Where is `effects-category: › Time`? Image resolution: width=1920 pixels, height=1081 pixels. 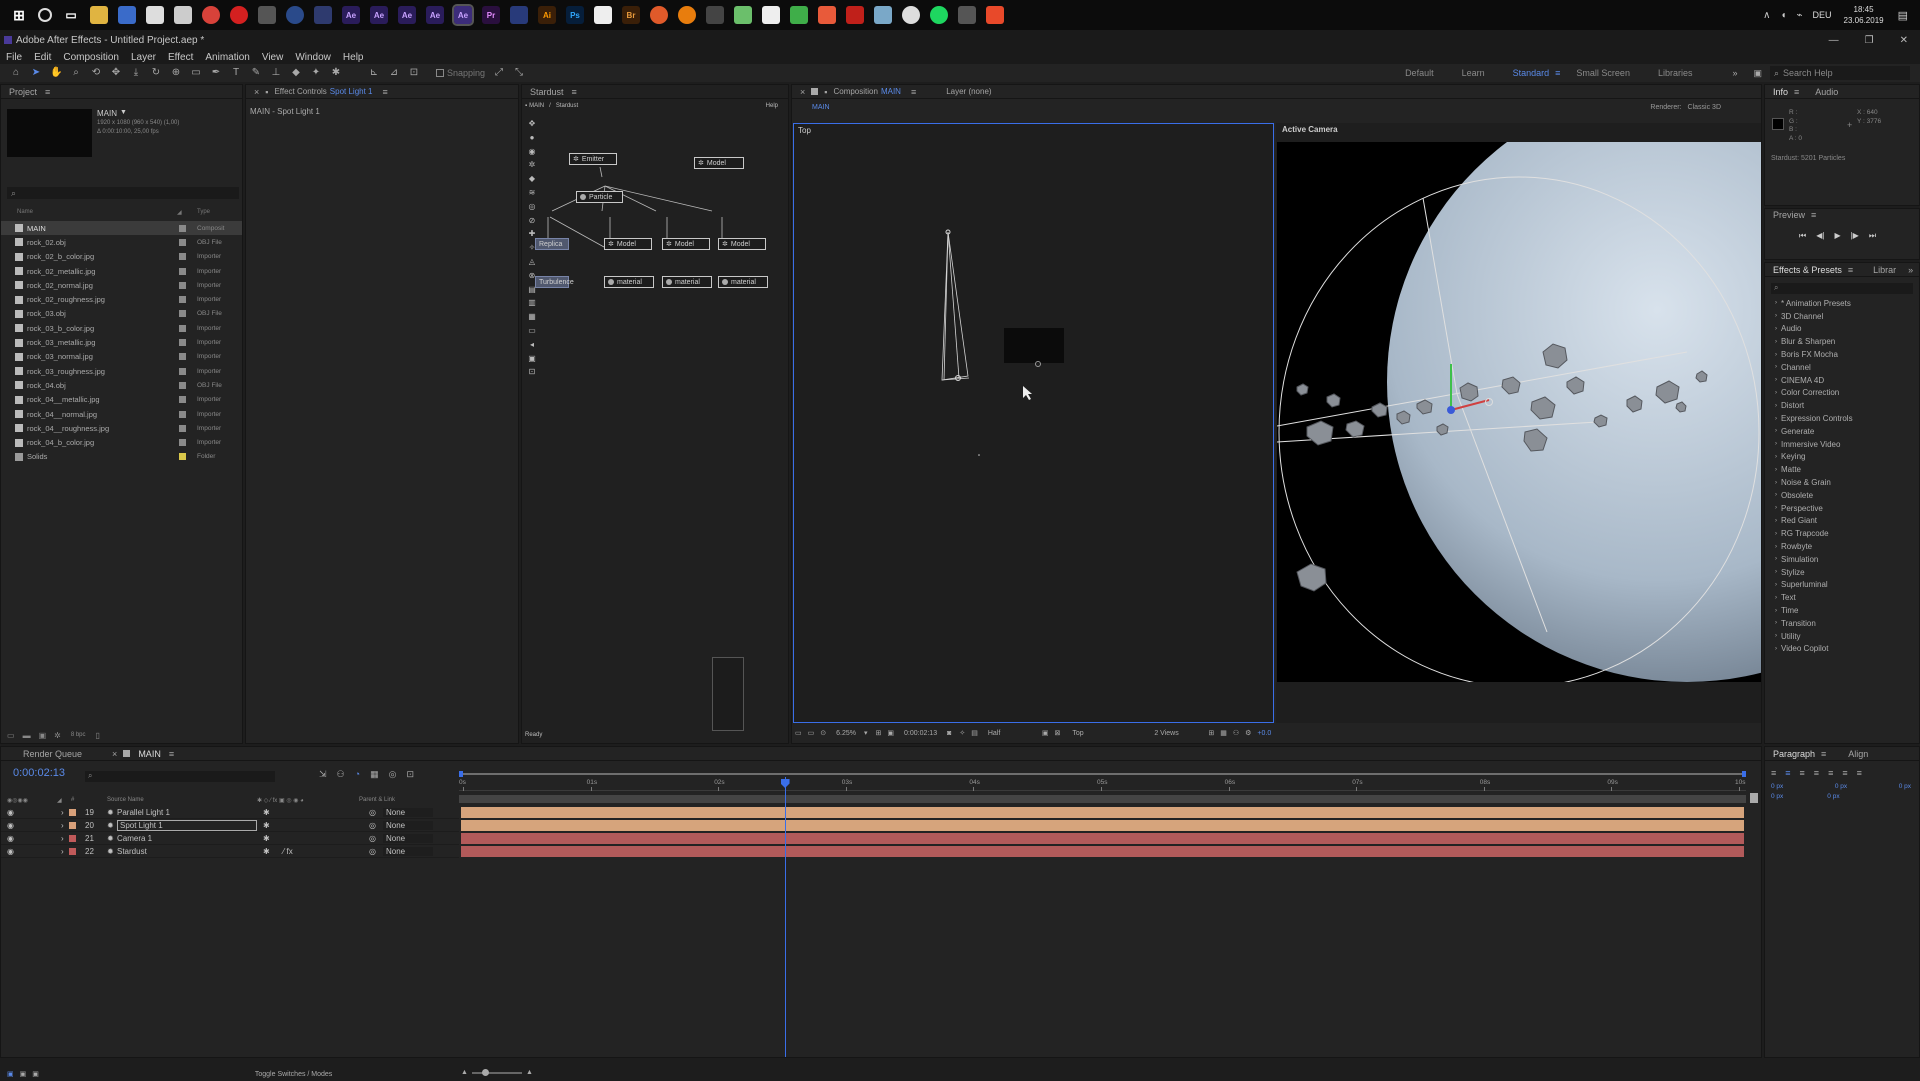
effects-category: › Time is located at coordinates (1842, 610).